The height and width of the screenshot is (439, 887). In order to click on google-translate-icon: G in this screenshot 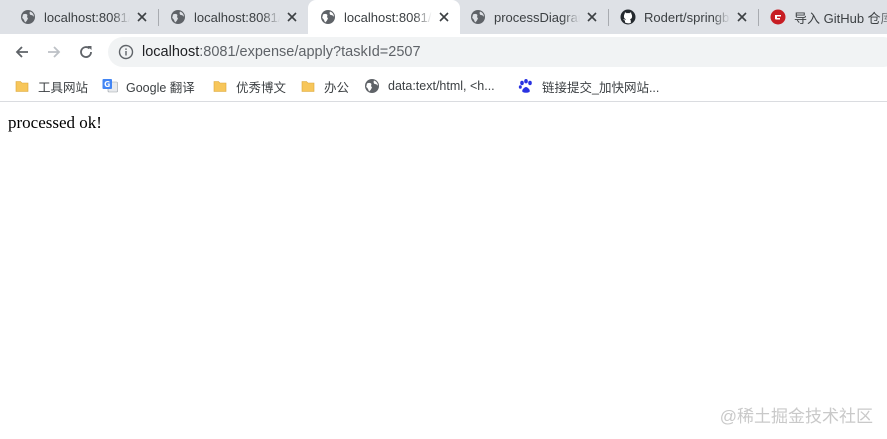, I will do `click(110, 86)`.